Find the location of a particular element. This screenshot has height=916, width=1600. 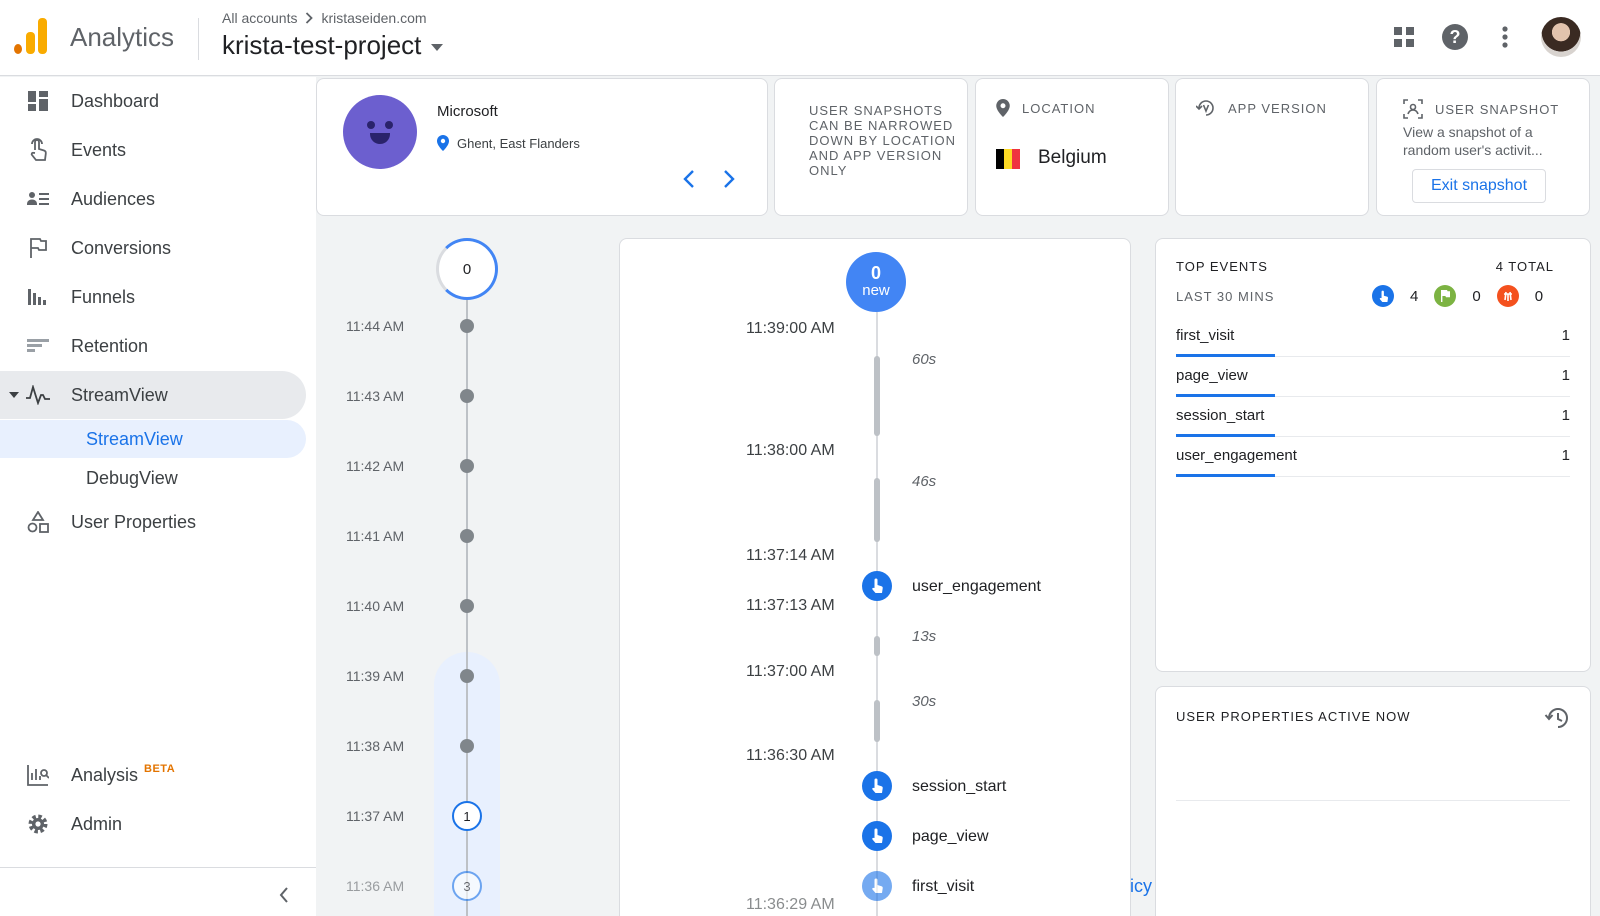

sidebar-item-retention: Retention is located at coordinates (153, 346).